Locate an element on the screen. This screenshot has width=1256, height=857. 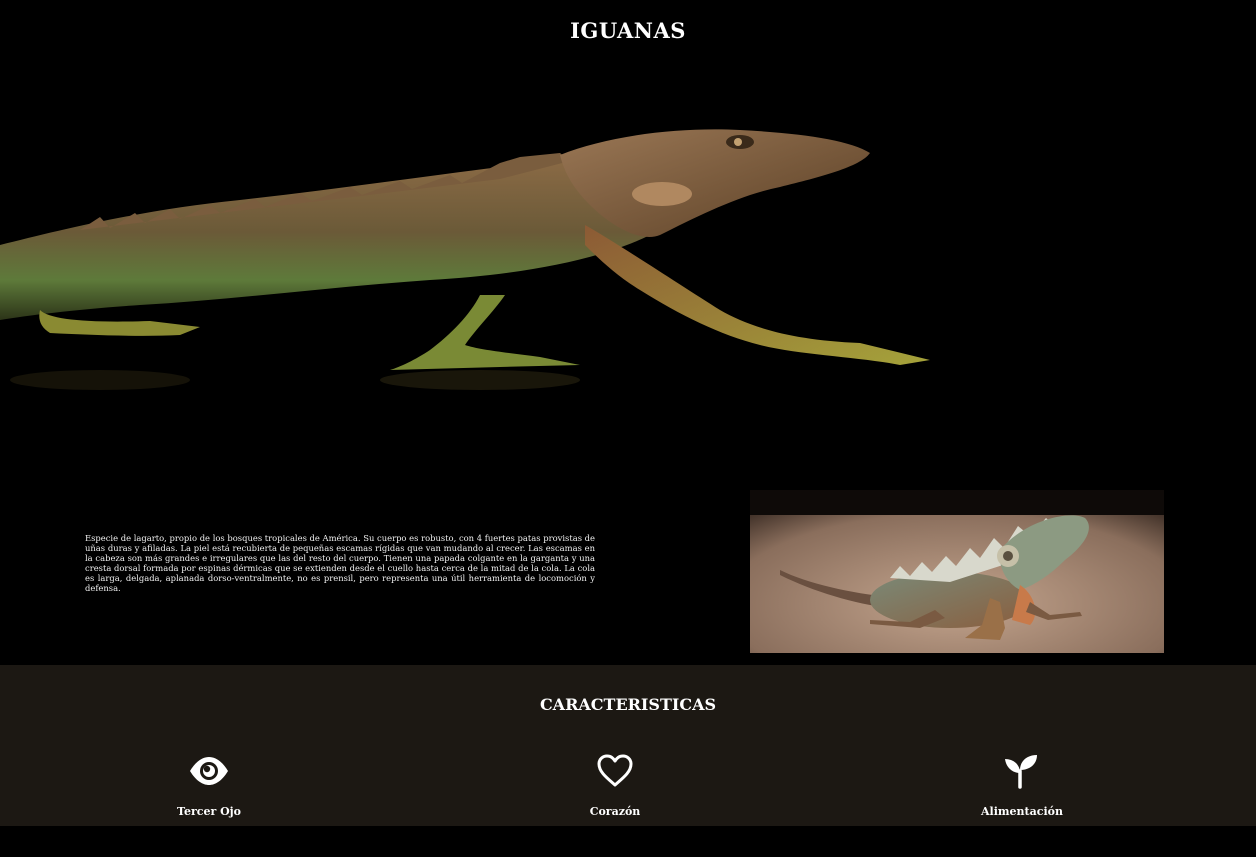
footer-bar is located at coordinates (628, 841).